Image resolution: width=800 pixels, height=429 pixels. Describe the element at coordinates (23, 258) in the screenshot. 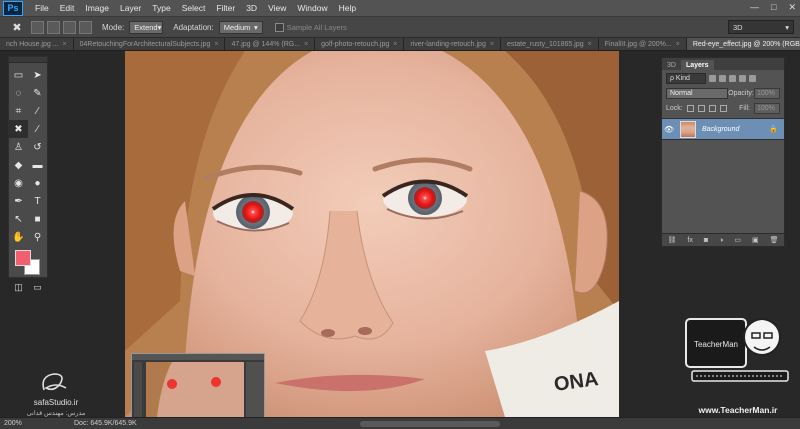

I see `foreground-color-swatch` at that location.